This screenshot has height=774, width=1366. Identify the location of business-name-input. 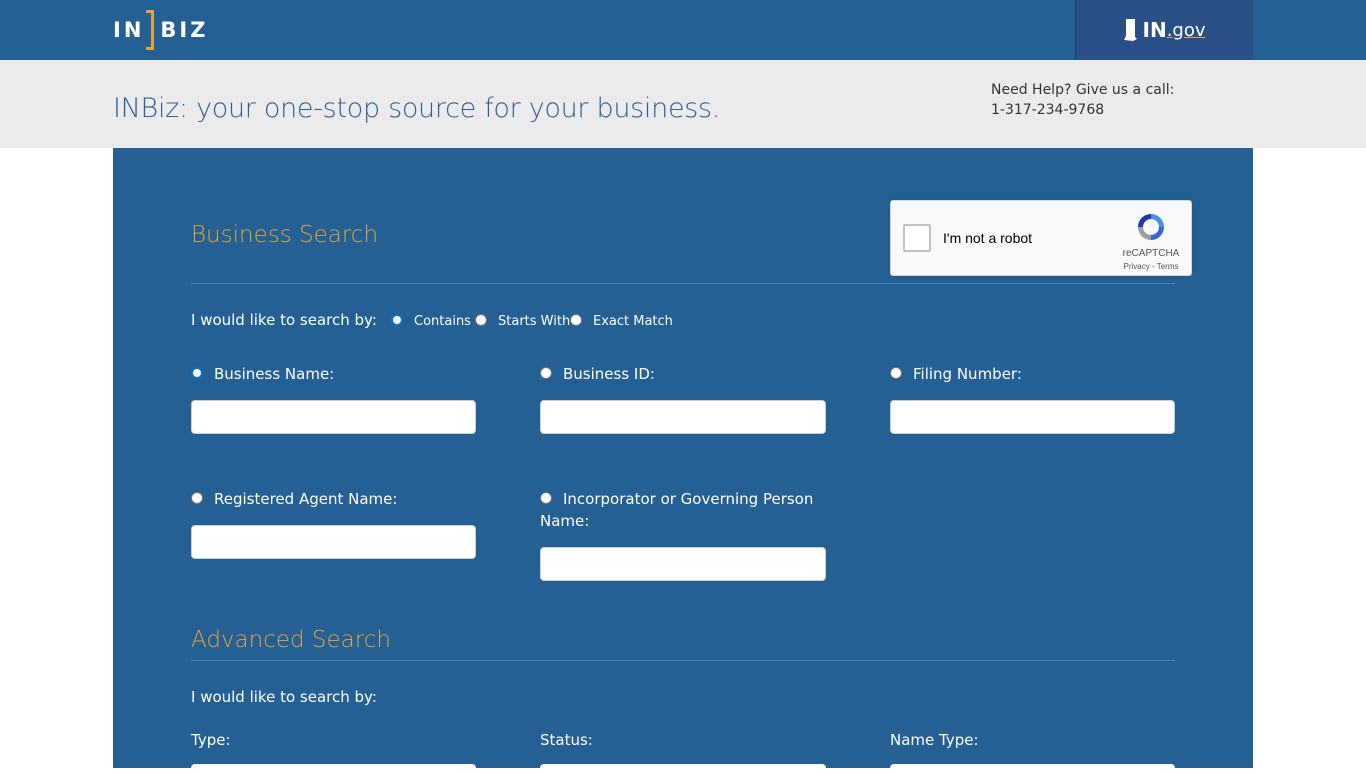
(333, 417).